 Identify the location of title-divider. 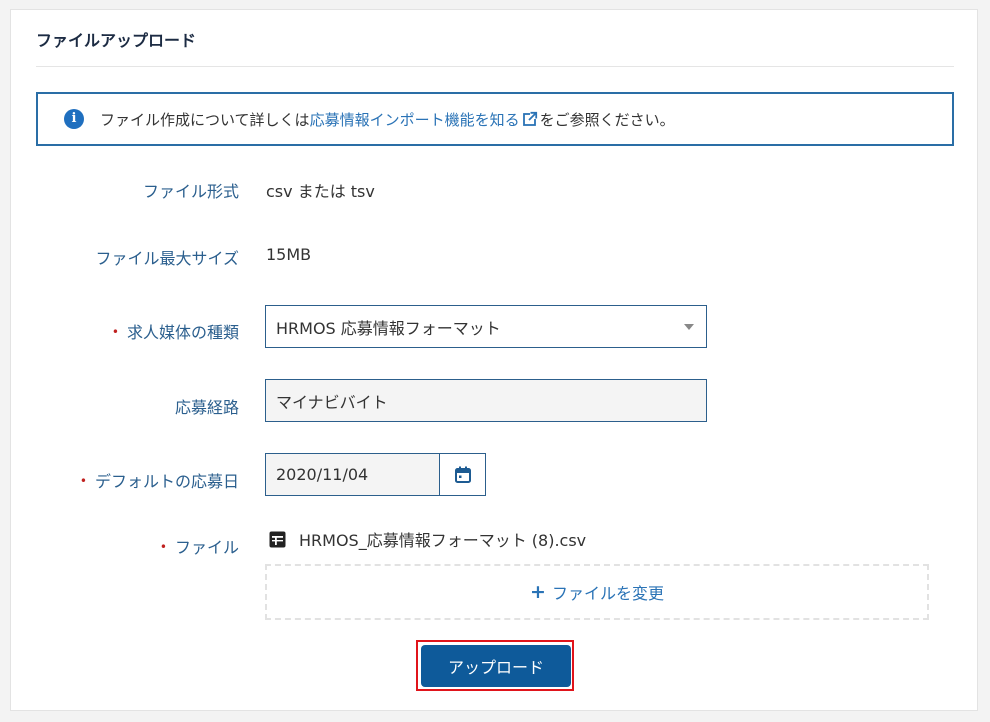
(495, 66).